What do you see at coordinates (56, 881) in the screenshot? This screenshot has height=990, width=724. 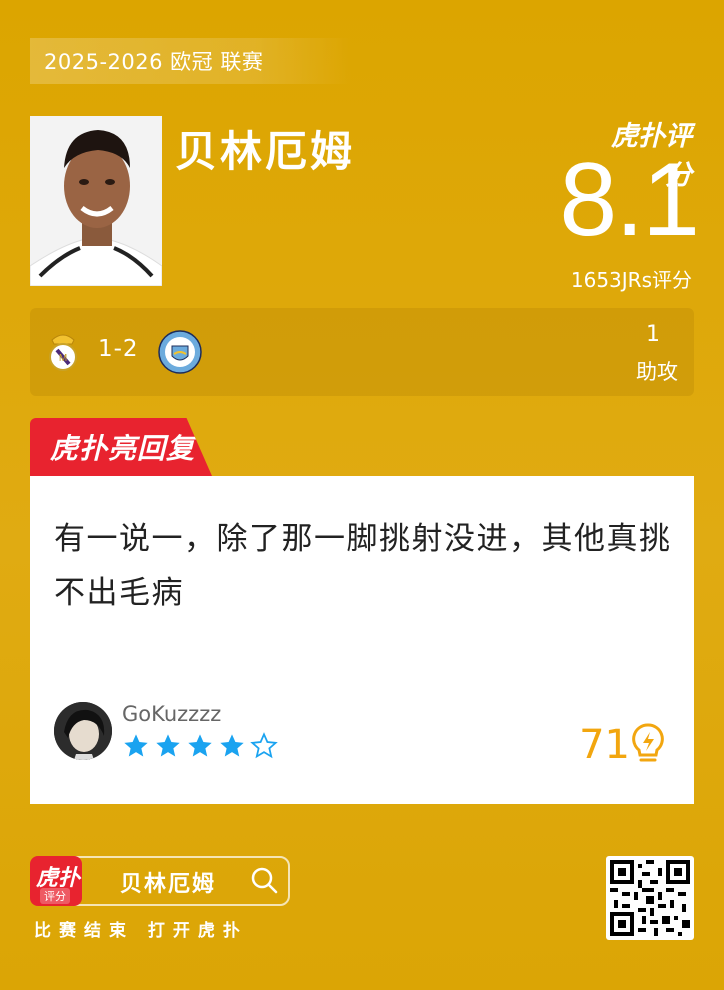 I see `hupu-app-icon: 虎扑 评分` at bounding box center [56, 881].